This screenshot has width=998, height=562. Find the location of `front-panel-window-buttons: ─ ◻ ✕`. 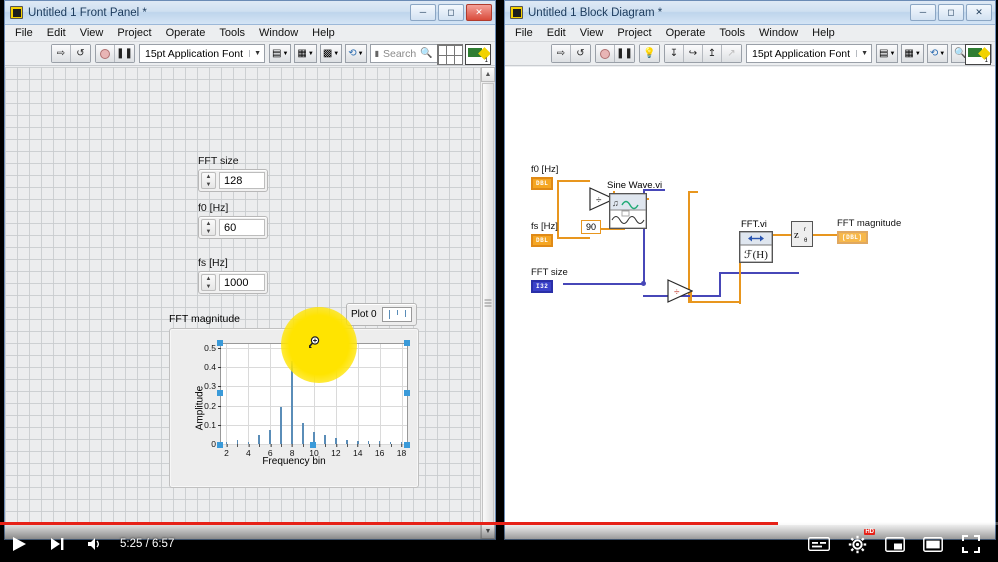

front-panel-window-buttons: ─ ◻ ✕ is located at coordinates (451, 12).